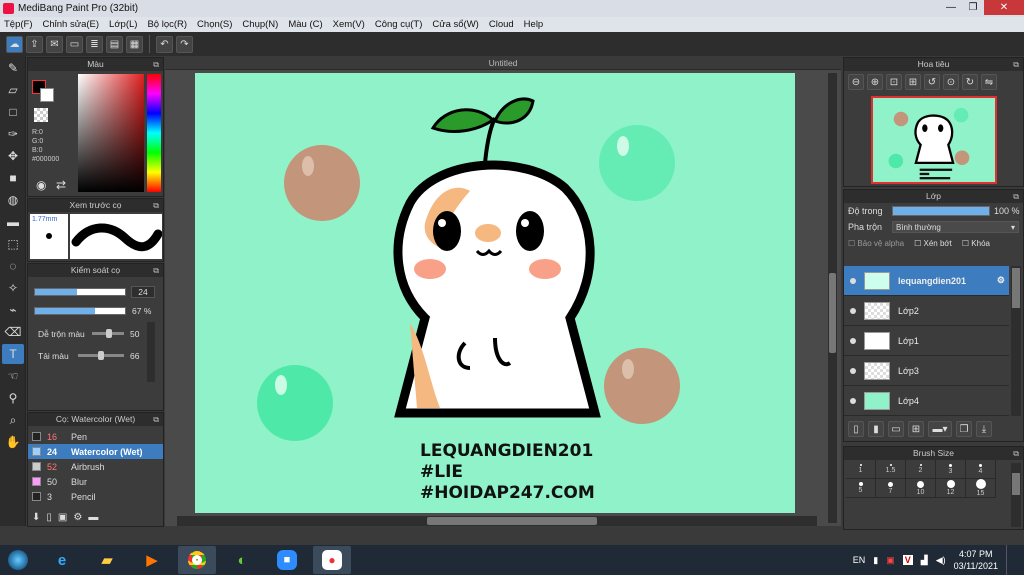 This screenshot has height=575, width=1024. I want to click on navigator-thumbnail, so click(934, 140).